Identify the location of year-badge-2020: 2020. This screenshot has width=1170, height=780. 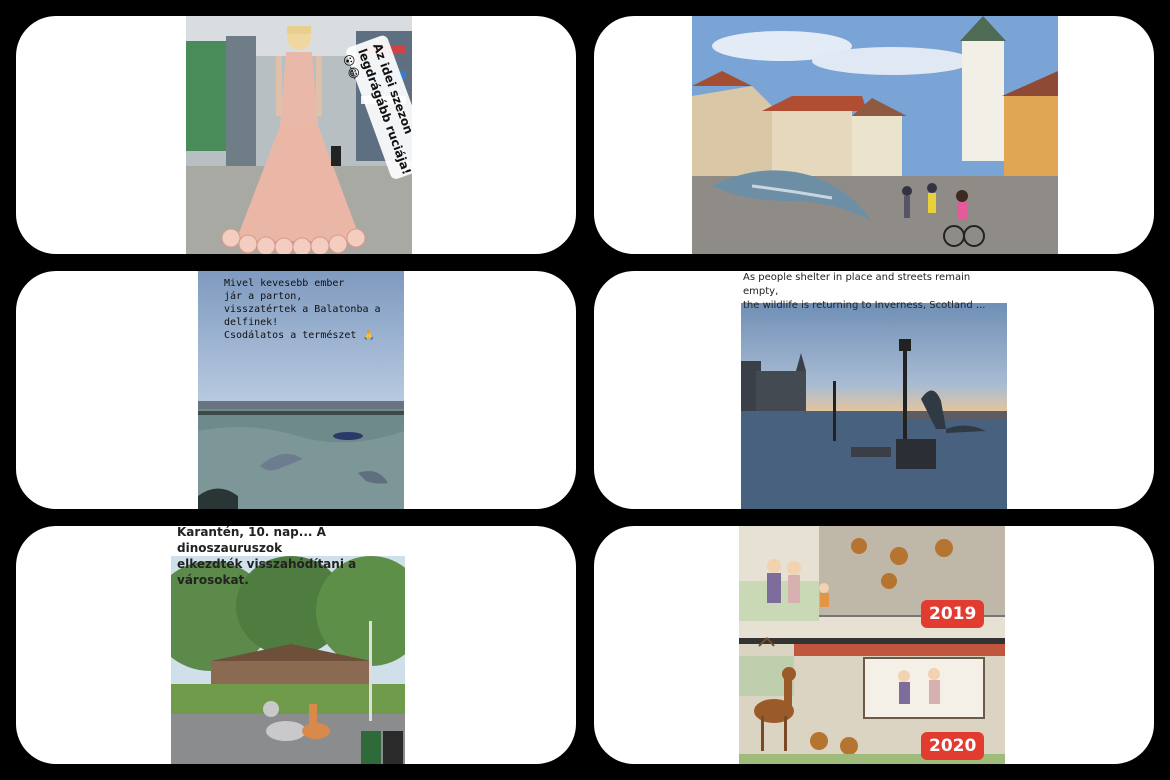
(953, 746).